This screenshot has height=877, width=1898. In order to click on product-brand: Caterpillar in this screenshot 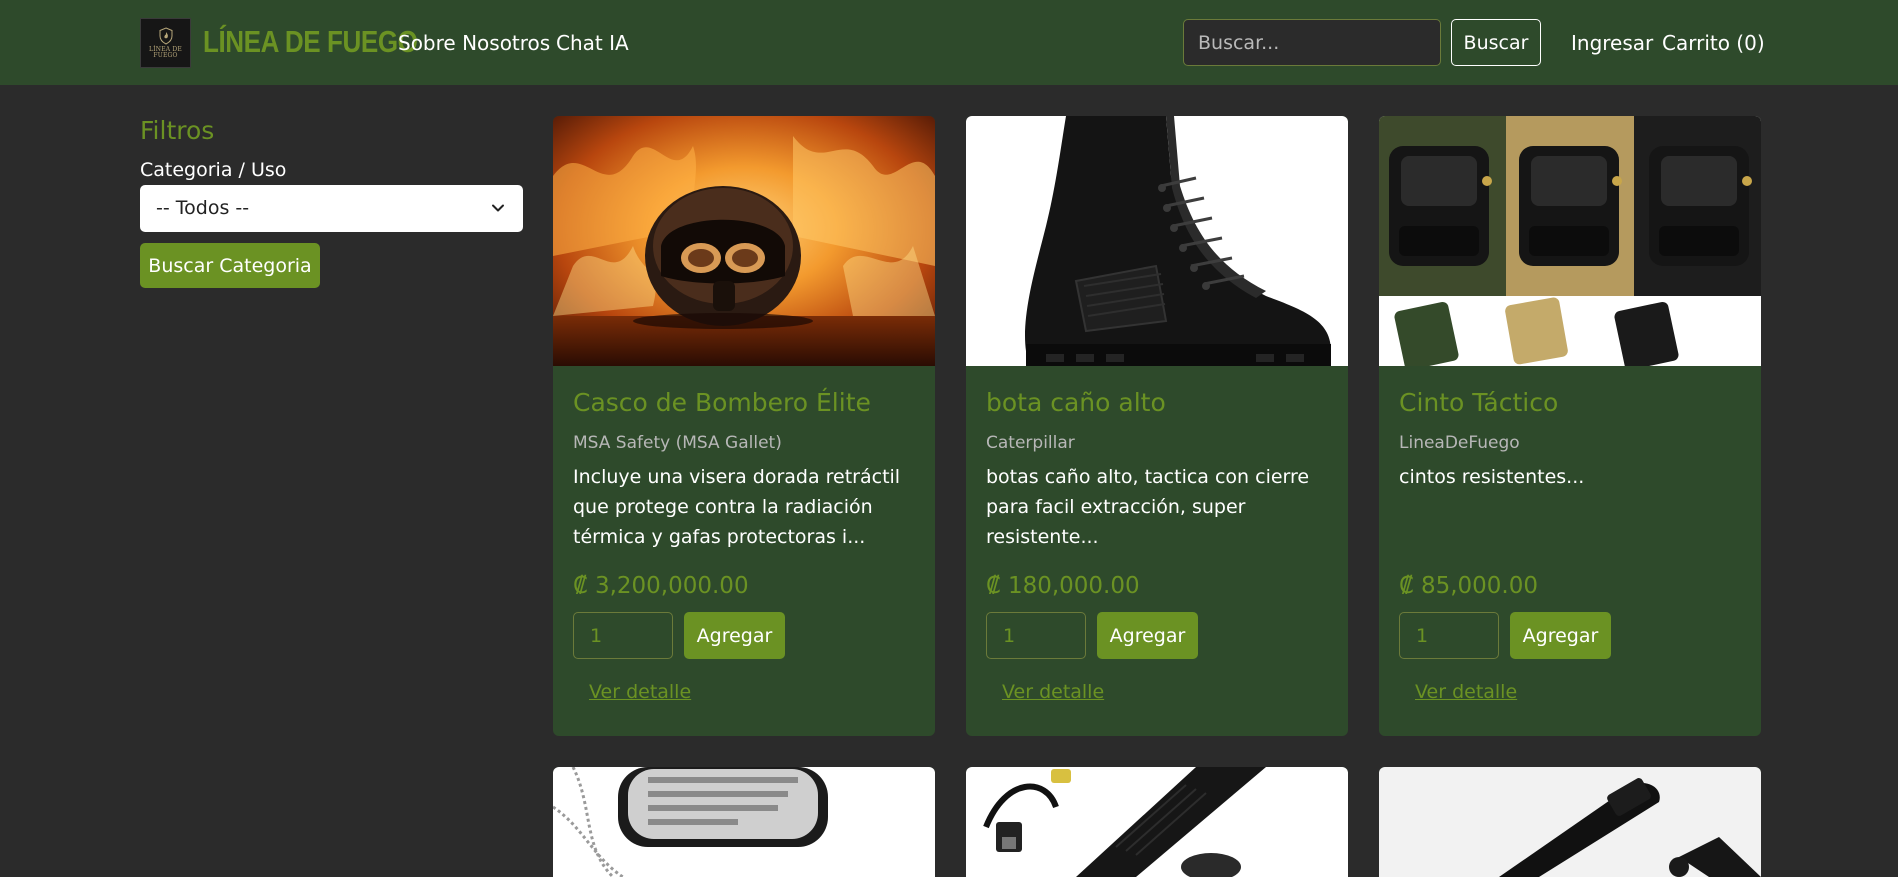, I will do `click(1030, 443)`.